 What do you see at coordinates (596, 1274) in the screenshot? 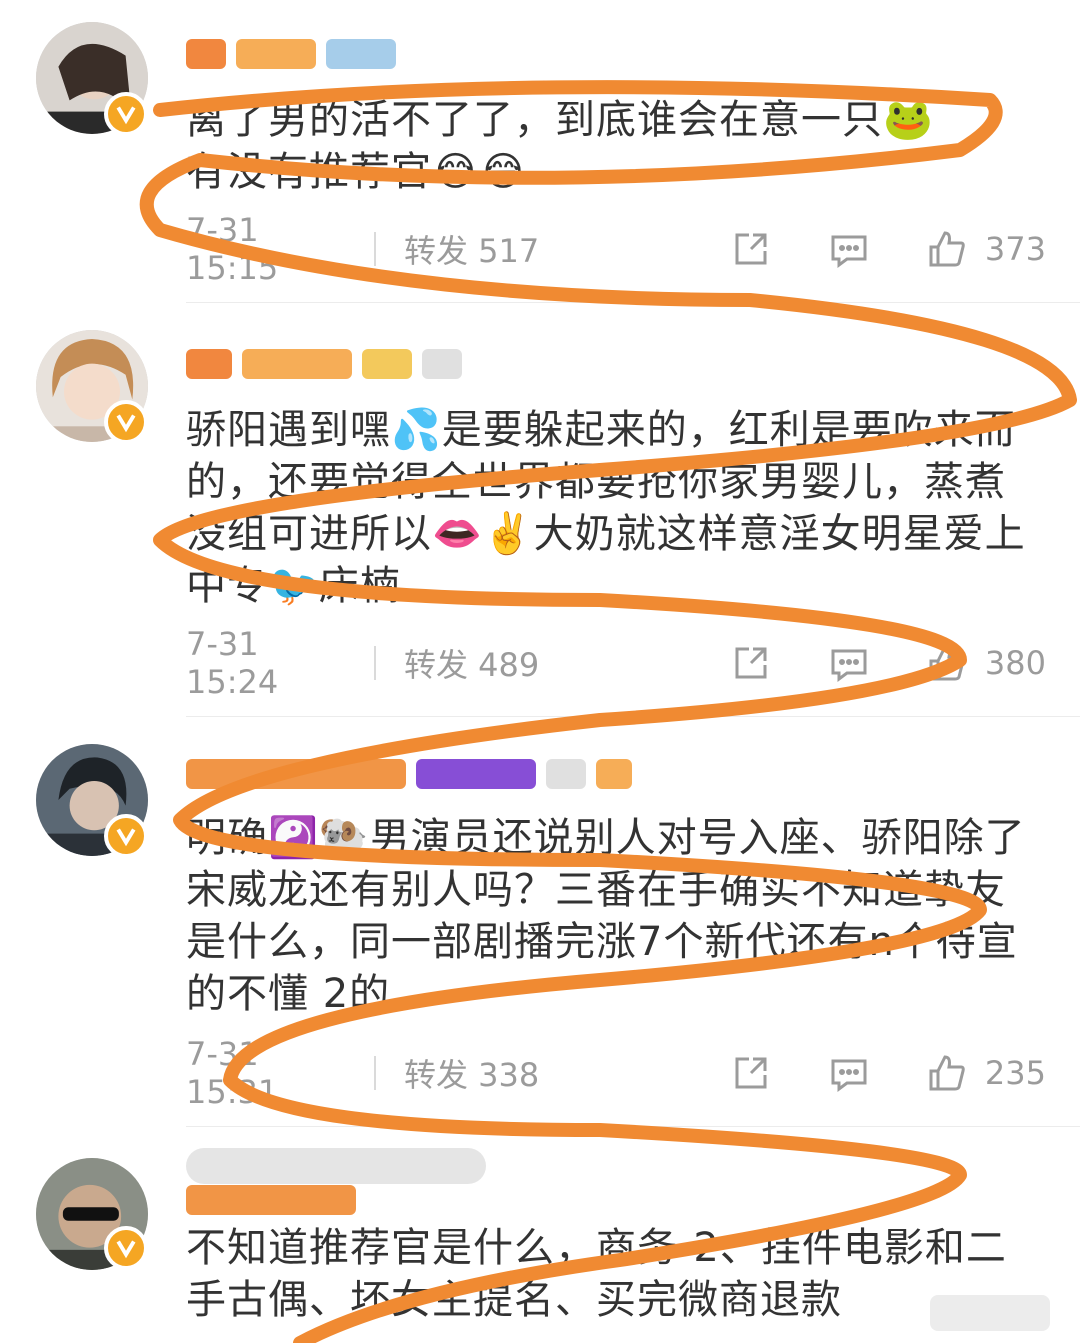
I see `comment-text: 不知道推荐官是什么，商务-2、挂件电影和二手古偶、坏女主提名、买完微商退款` at bounding box center [596, 1274].